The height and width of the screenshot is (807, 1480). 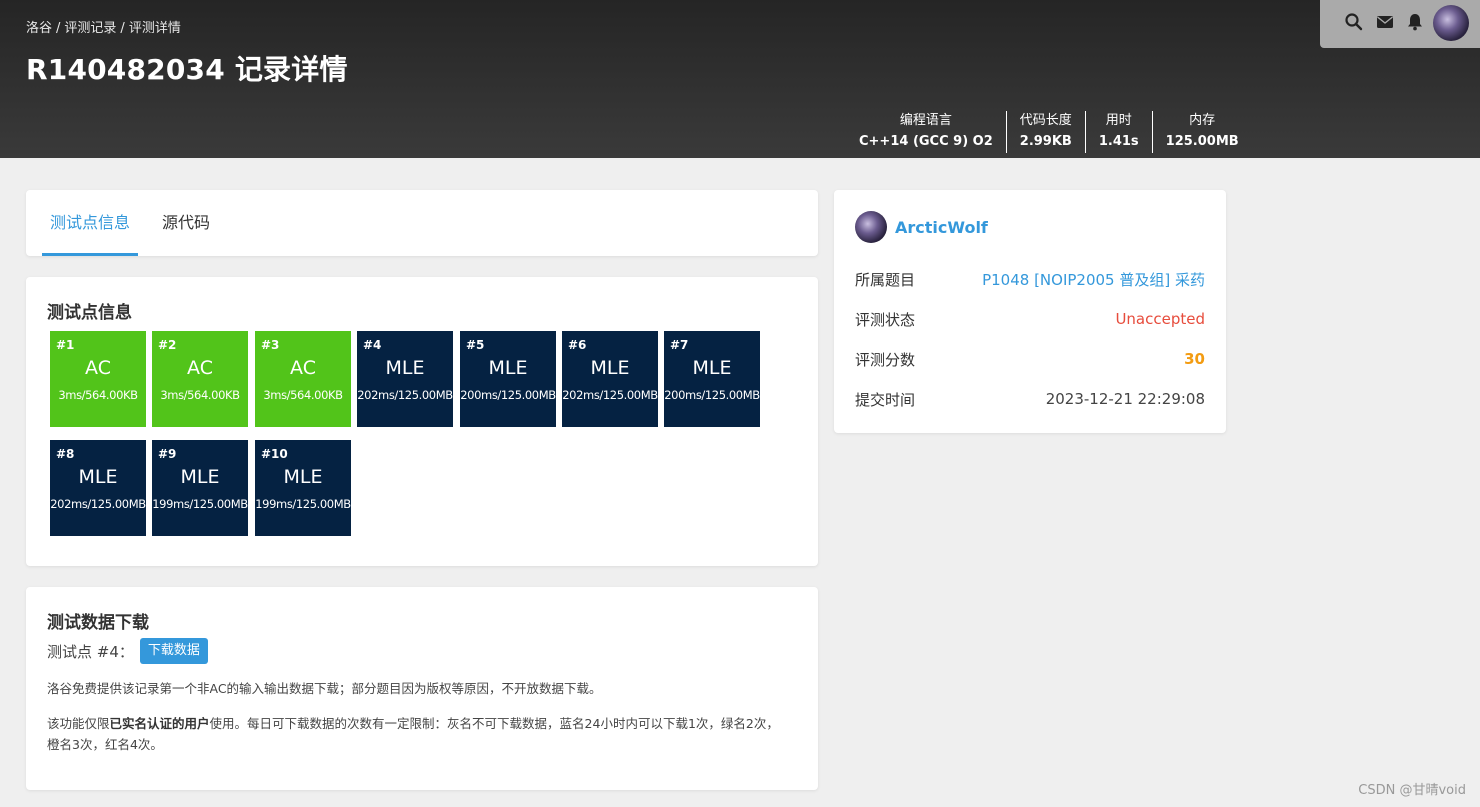 I want to click on info-key: 评测分数, so click(x=885, y=359).